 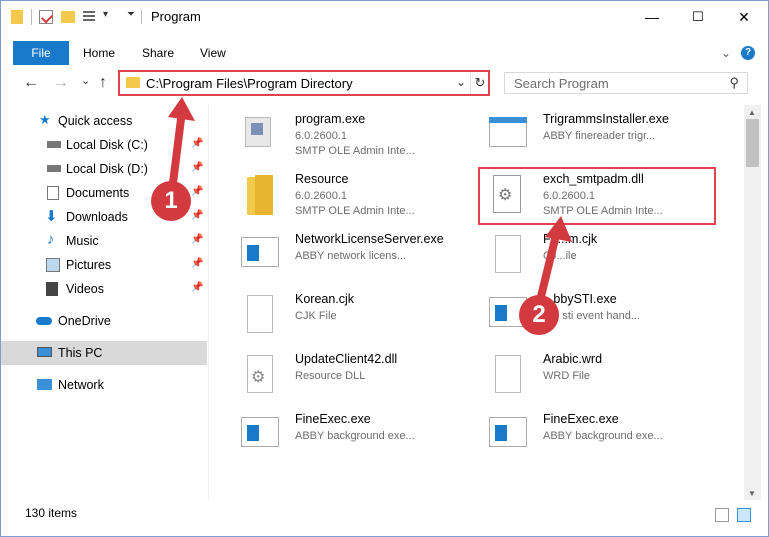 I want to click on step-badge-1: 1, so click(x=171, y=201).